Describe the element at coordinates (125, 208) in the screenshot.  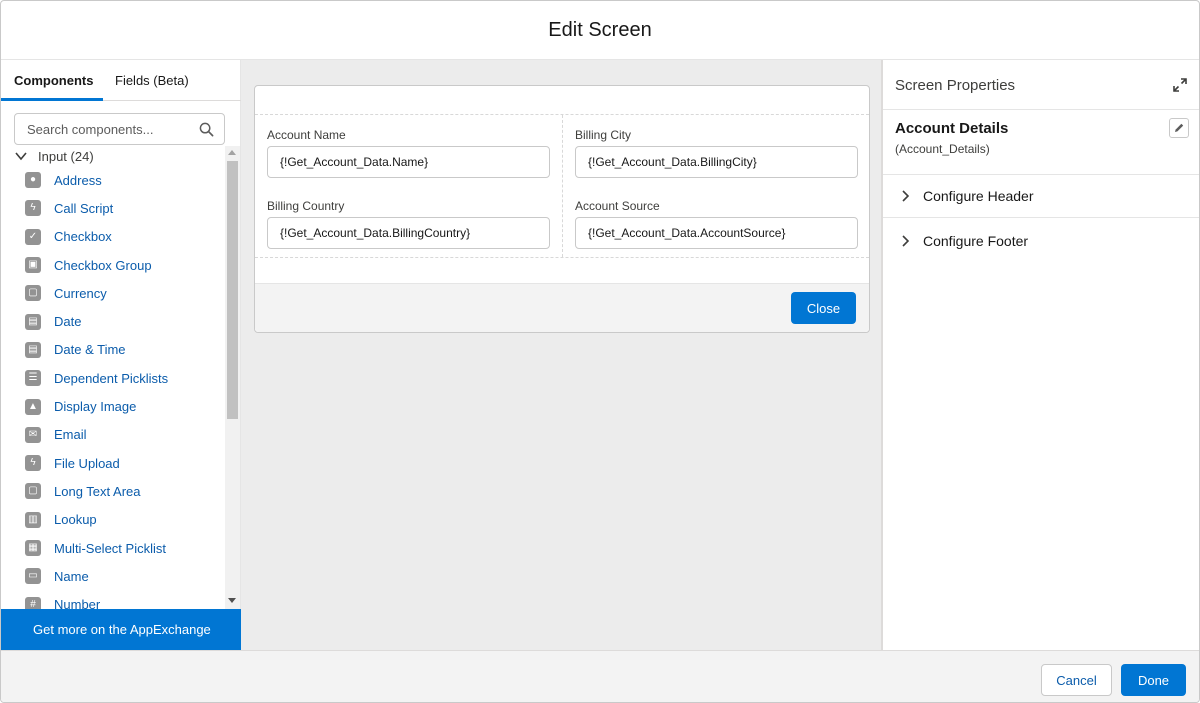
I see `component-item-call-script: ϟ Call Script` at that location.